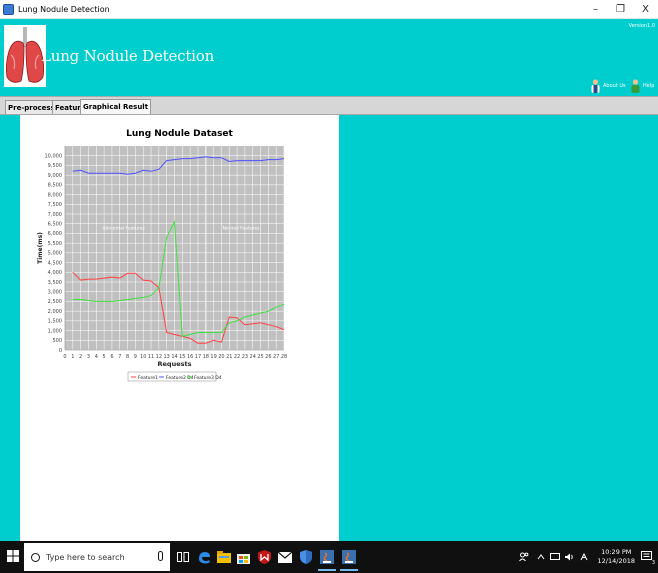  I want to click on x-tick-label: 2, so click(80, 357).